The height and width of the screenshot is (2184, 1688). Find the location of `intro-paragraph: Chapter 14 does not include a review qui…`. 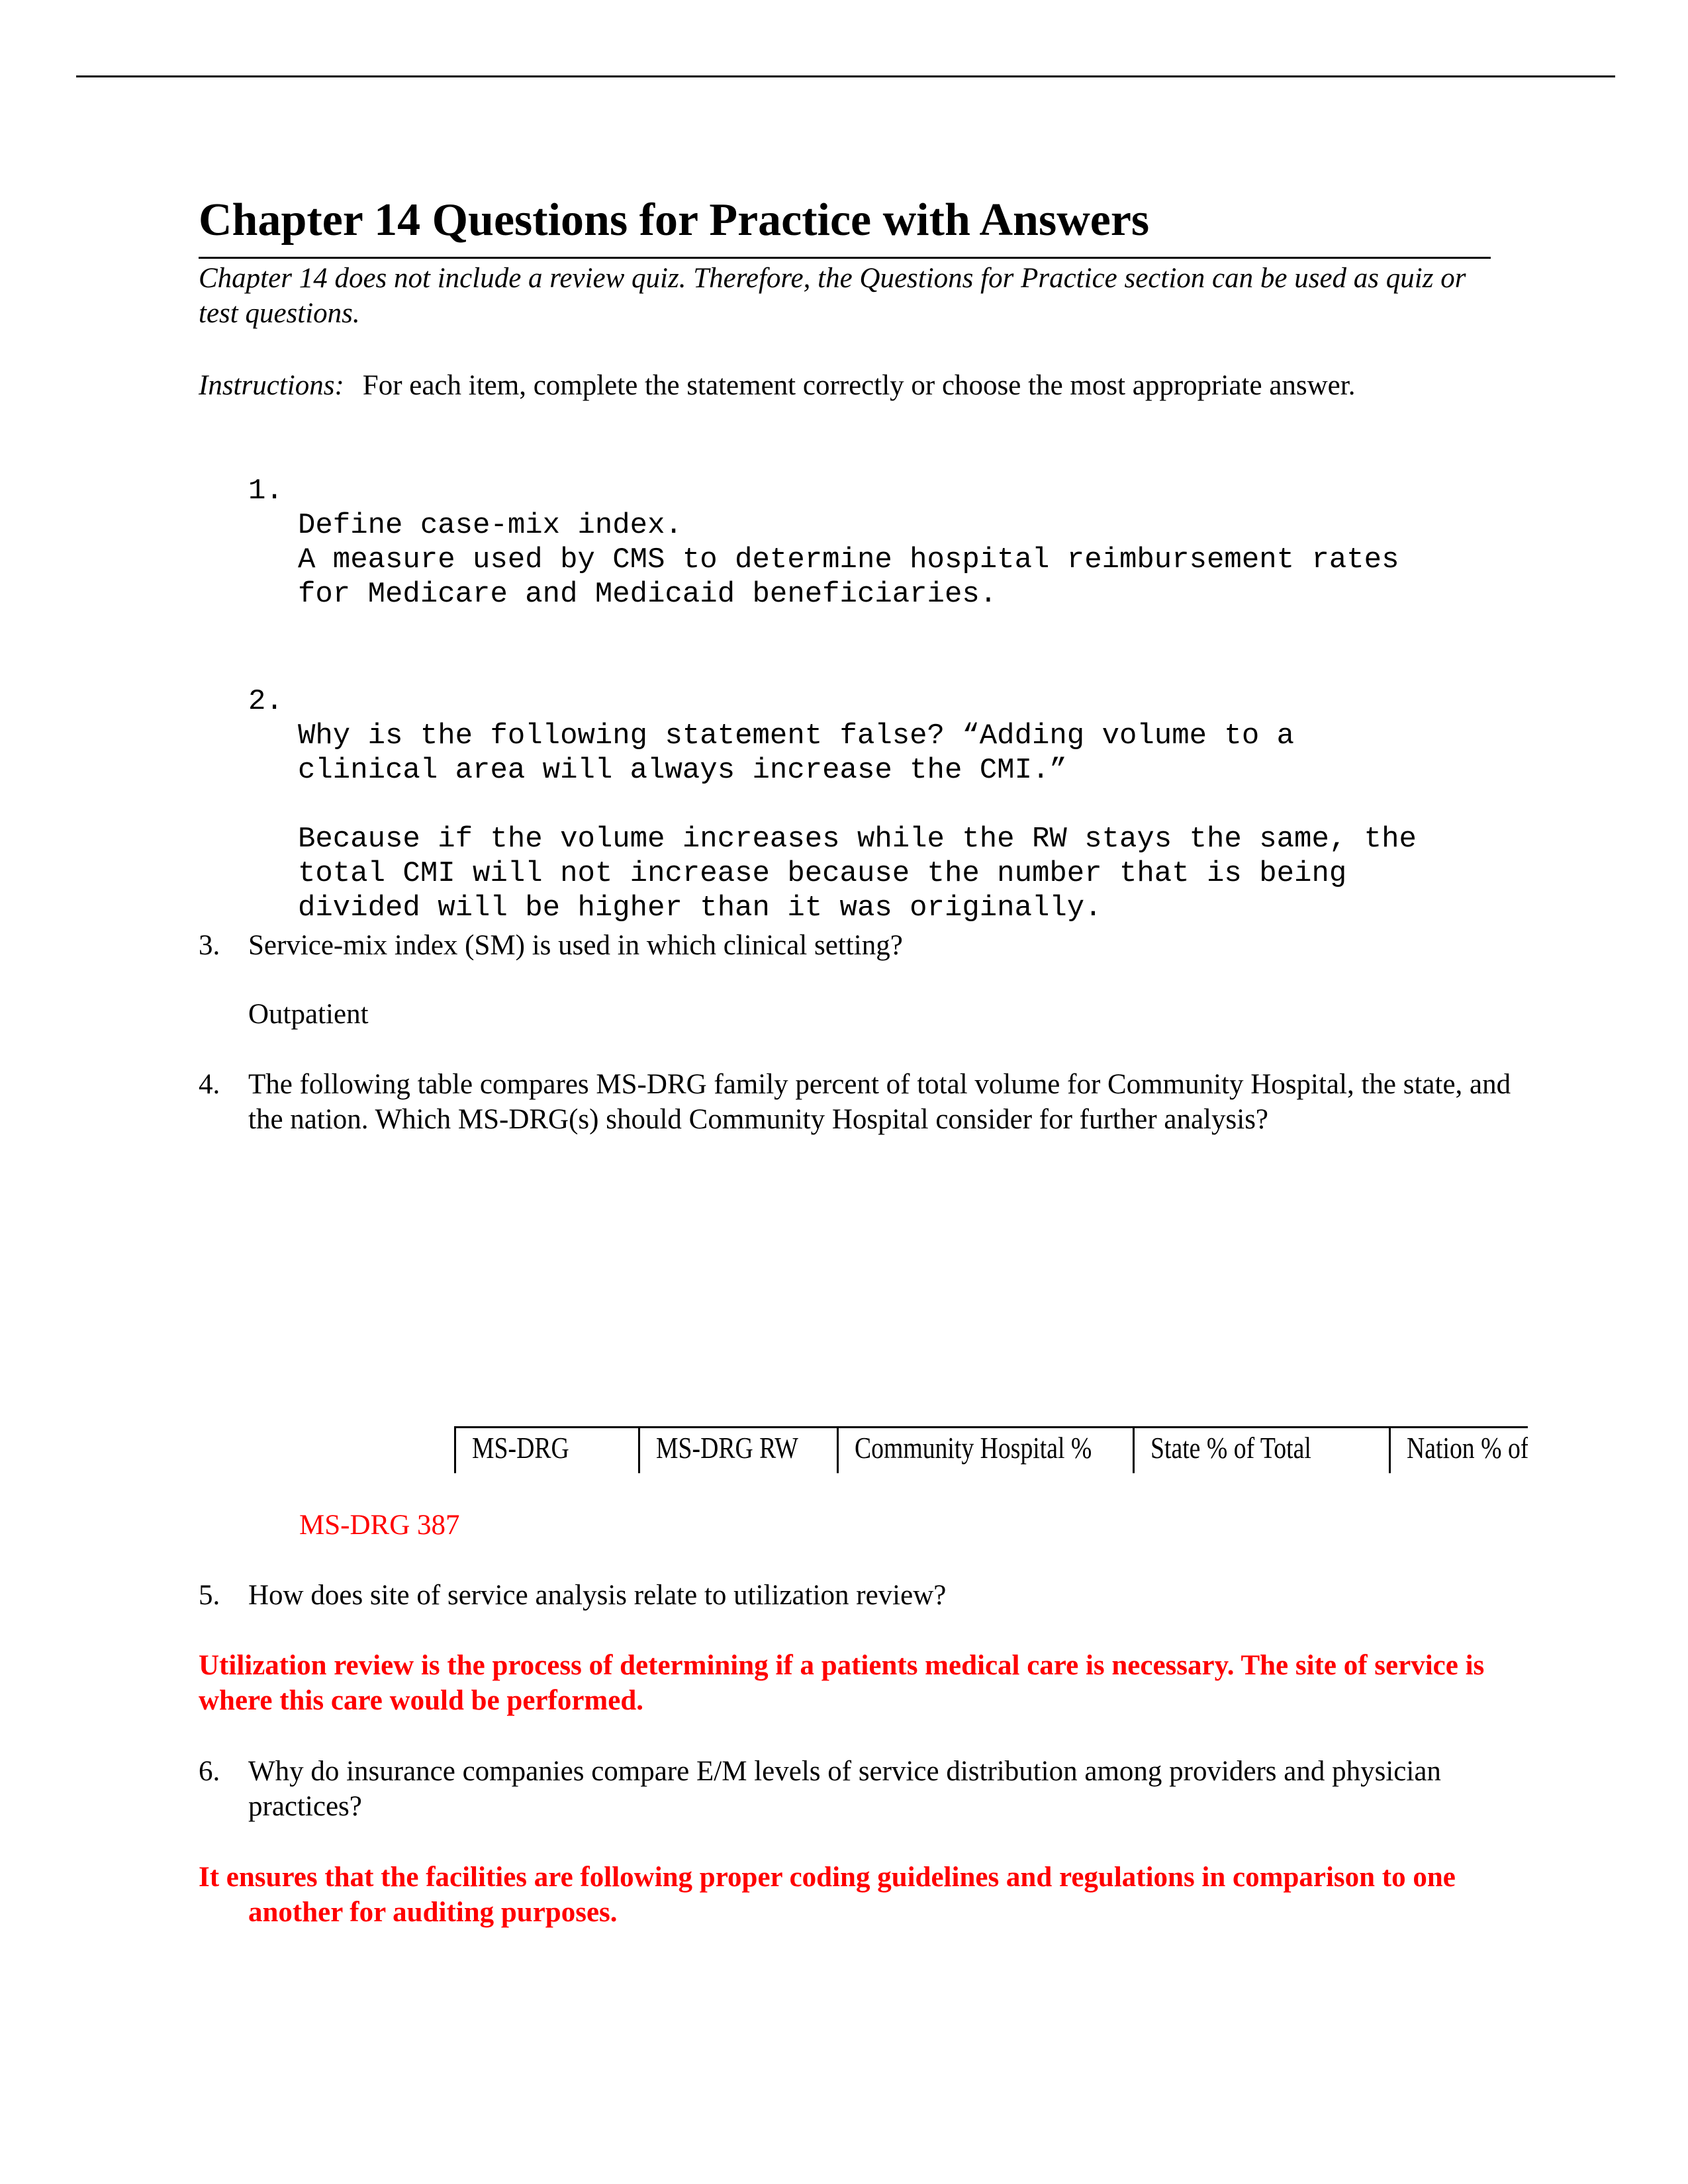

intro-paragraph: Chapter 14 does not include a review qui… is located at coordinates (832, 296).